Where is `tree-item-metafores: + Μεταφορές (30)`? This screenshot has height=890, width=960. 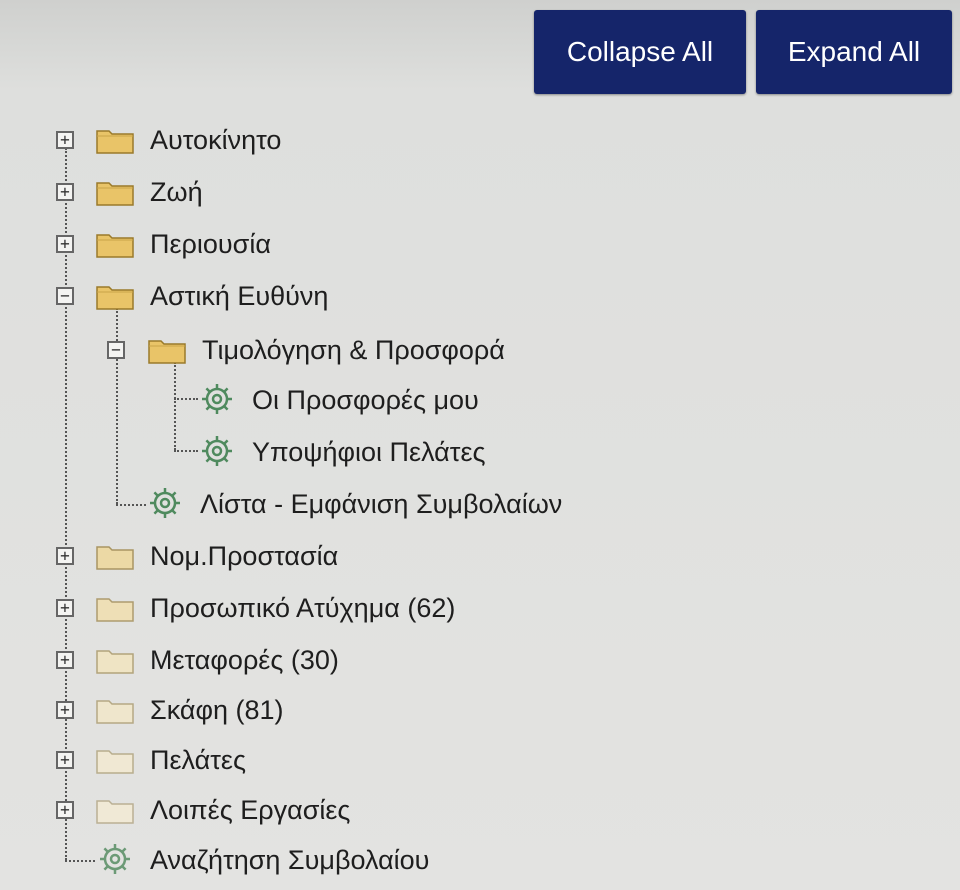 tree-item-metafores: + Μεταφορές (30) is located at coordinates (480, 660).